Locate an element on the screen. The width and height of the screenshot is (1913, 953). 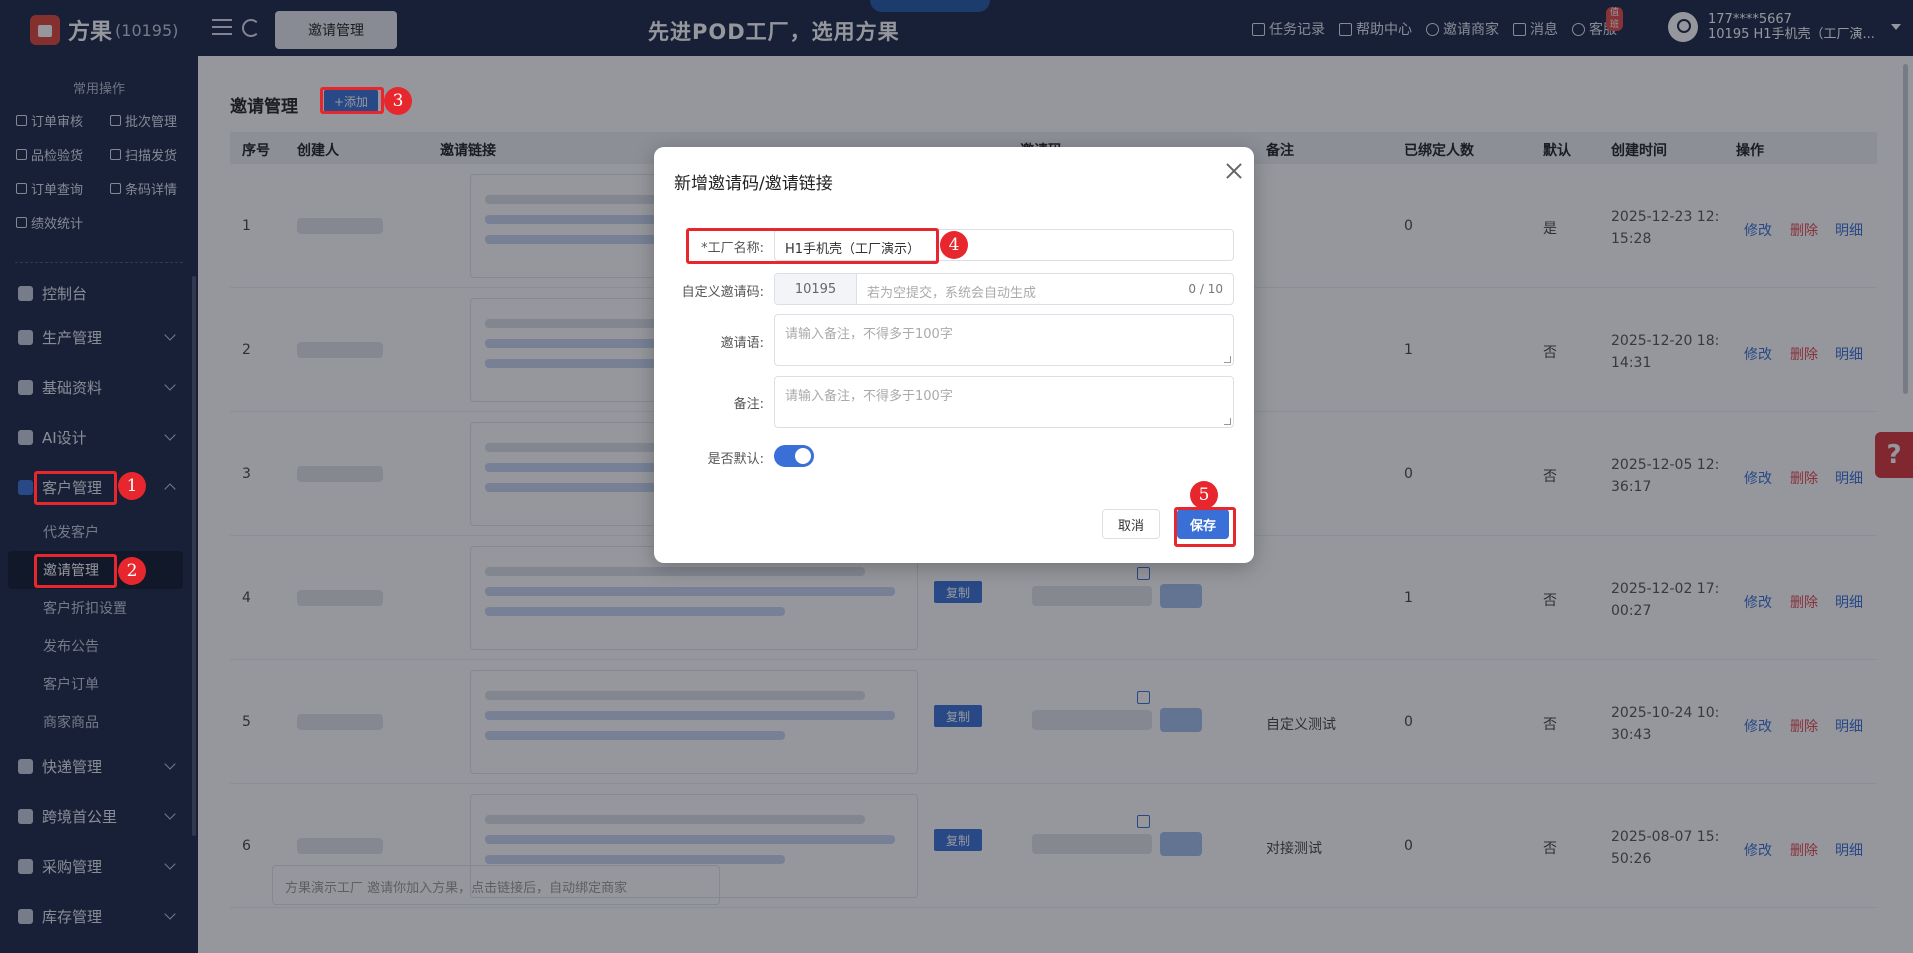
invite-code-field: 10195 若为空提交，系统会自动生成 0 / 10 is located at coordinates (1004, 289).